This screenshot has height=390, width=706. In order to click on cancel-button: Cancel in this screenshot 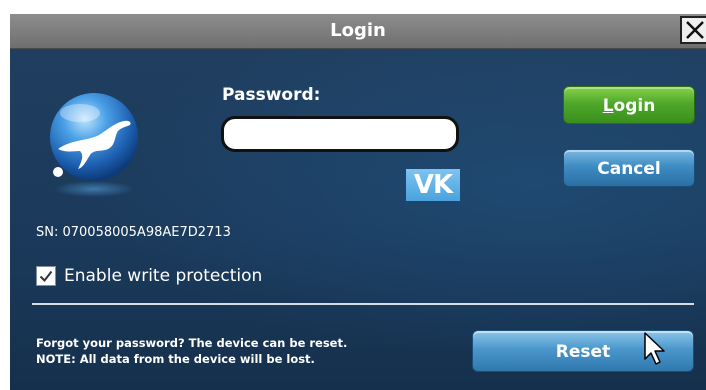, I will do `click(629, 168)`.